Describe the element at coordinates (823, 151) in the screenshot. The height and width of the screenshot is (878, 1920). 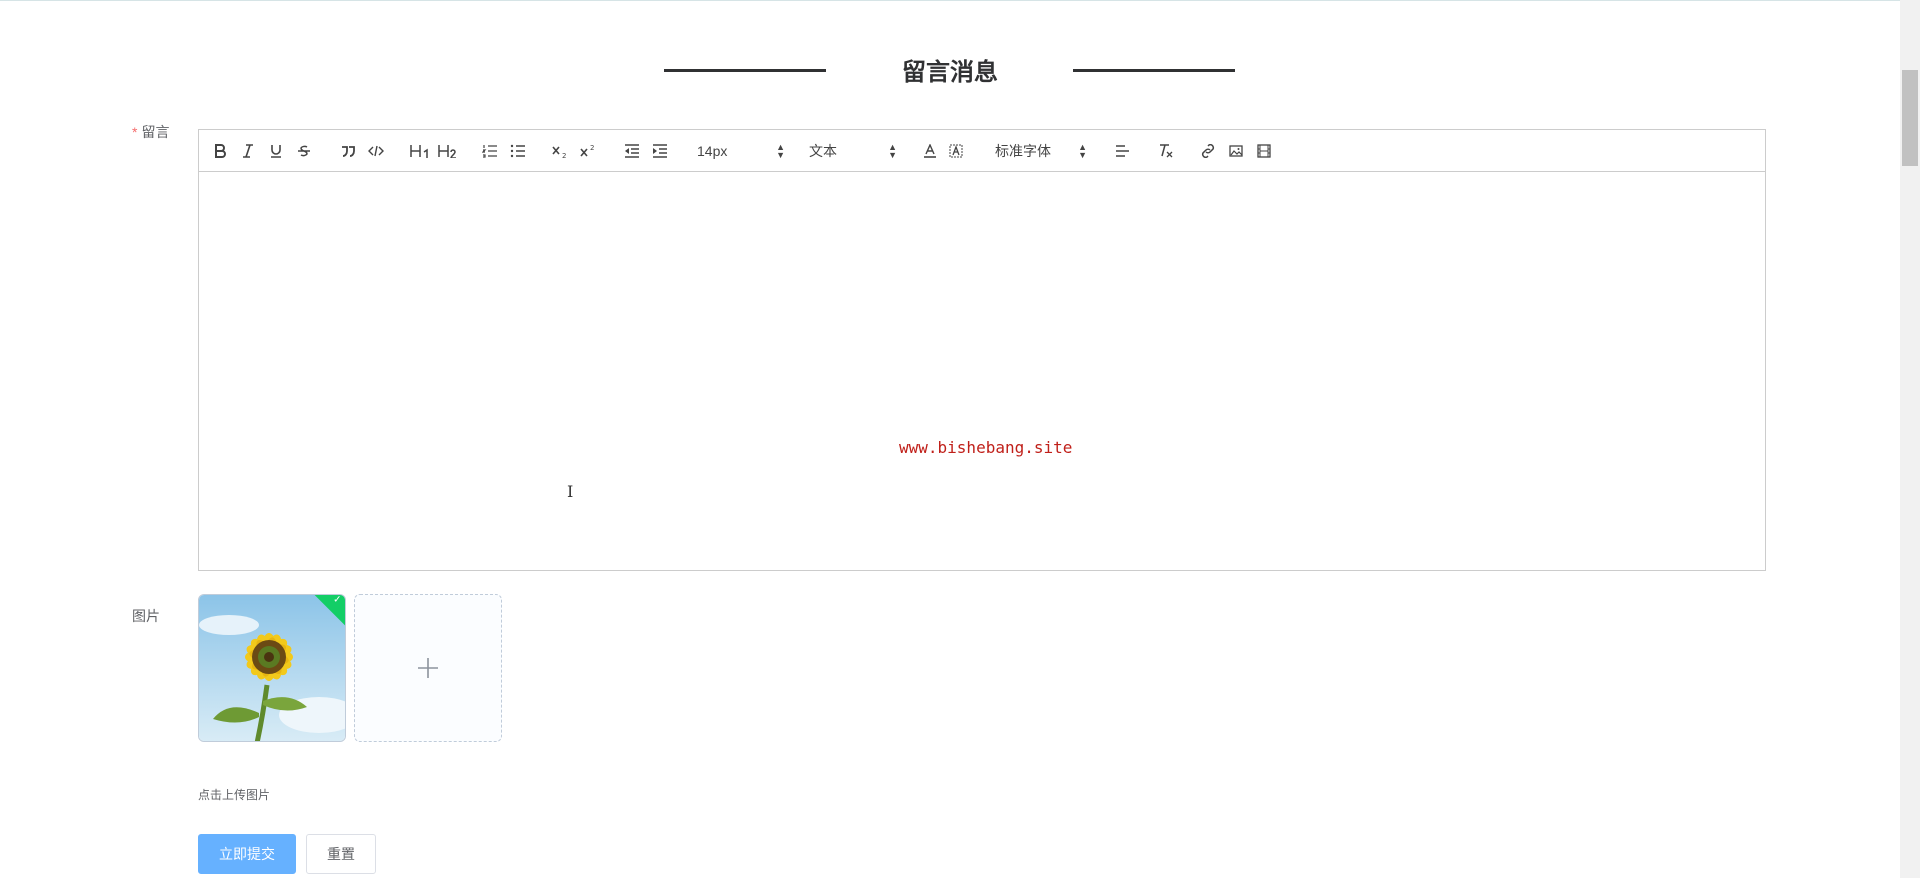
I see `header-value: 文本` at that location.